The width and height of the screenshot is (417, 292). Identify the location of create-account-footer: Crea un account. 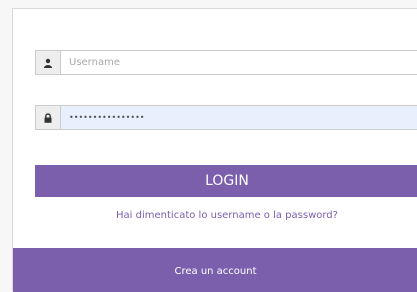
(215, 270).